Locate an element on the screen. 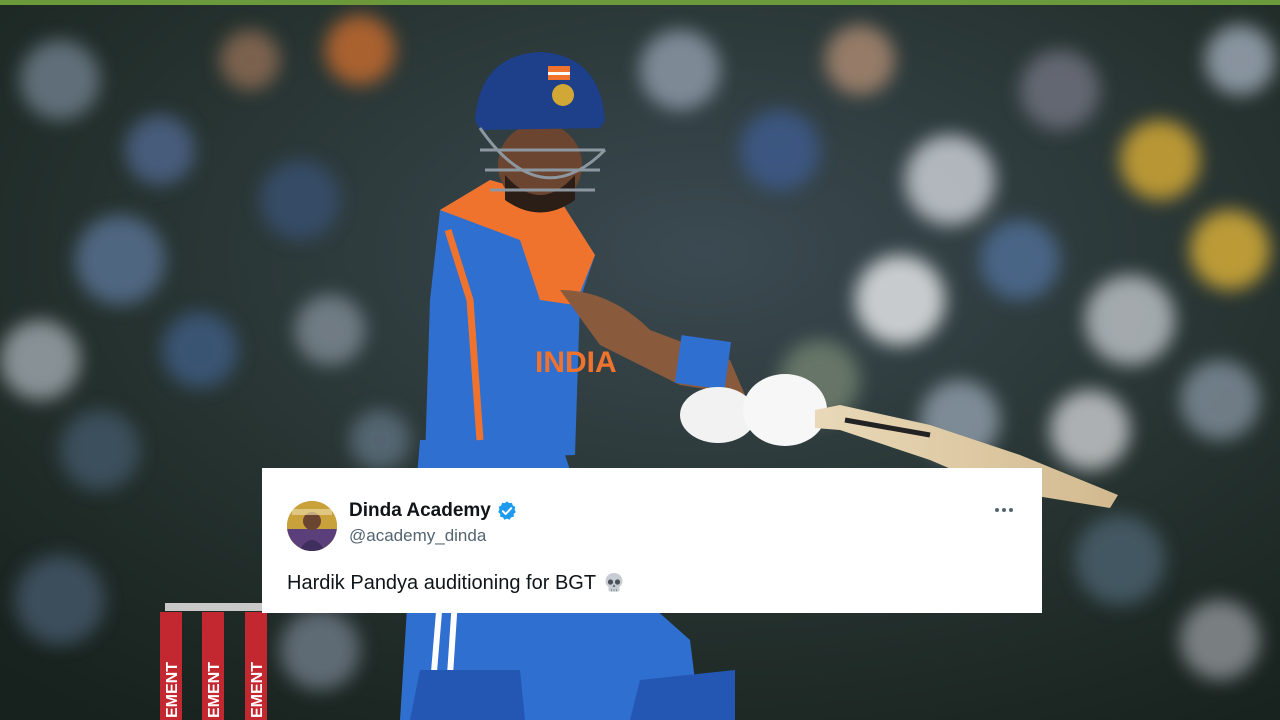  avatar is located at coordinates (312, 526).